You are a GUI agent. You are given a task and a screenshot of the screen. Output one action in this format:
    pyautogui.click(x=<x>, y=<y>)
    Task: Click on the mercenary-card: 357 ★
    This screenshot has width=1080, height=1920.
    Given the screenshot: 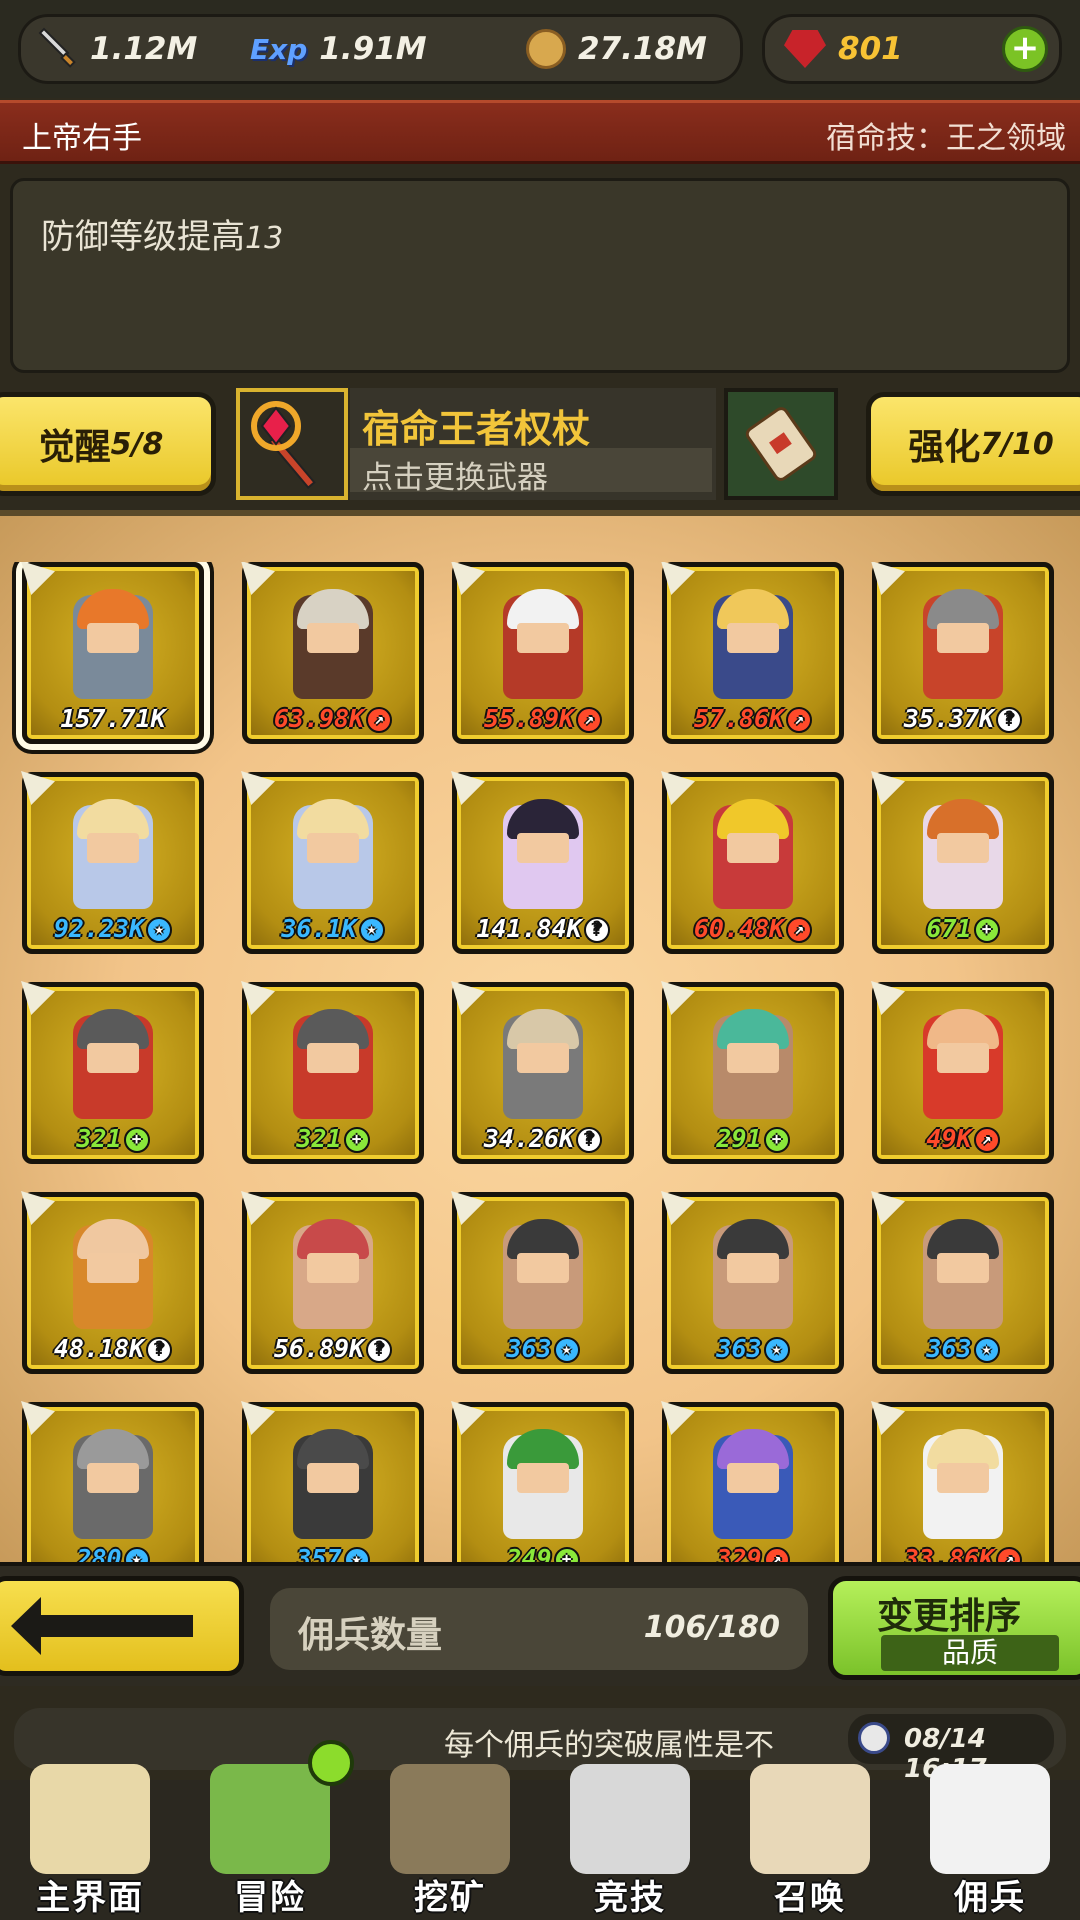 What is the action you would take?
    pyautogui.click(x=332, y=1483)
    